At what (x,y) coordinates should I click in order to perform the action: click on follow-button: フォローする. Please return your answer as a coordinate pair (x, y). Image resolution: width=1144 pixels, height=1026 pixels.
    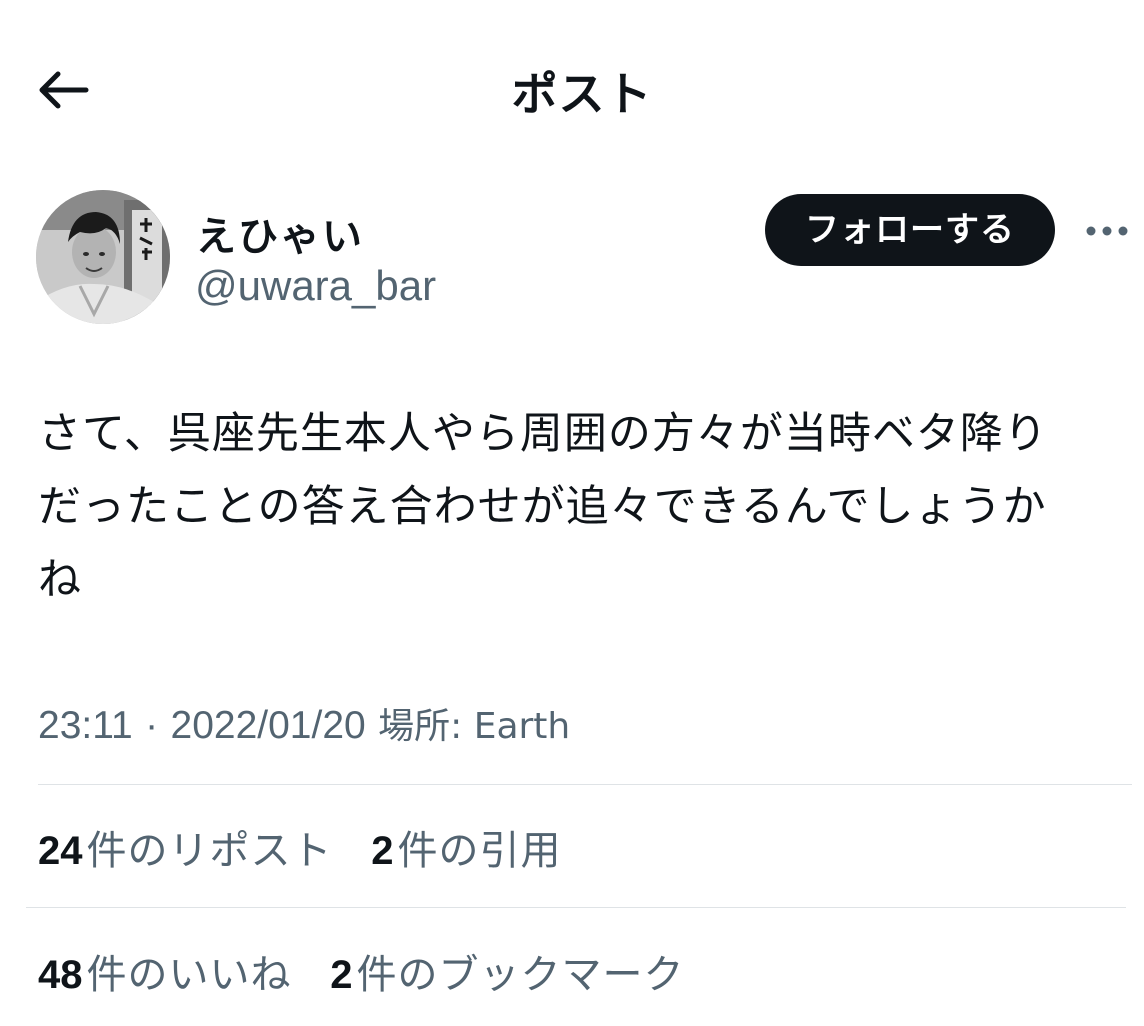
    Looking at the image, I should click on (910, 230).